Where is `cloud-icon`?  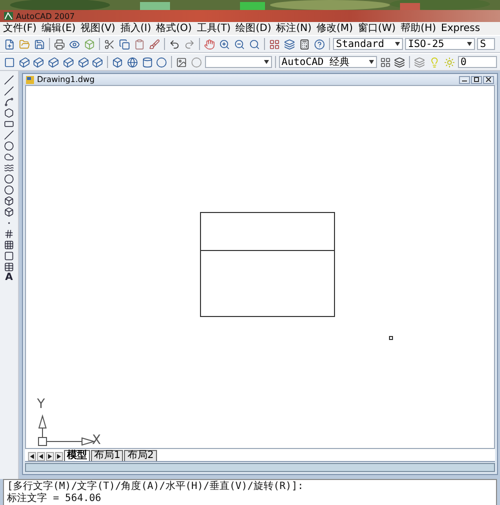 cloud-icon is located at coordinates (9, 156).